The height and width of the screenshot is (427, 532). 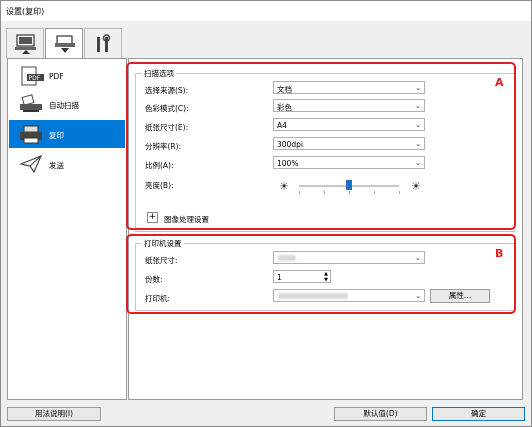 I want to click on tools-icon, so click(x=104, y=43).